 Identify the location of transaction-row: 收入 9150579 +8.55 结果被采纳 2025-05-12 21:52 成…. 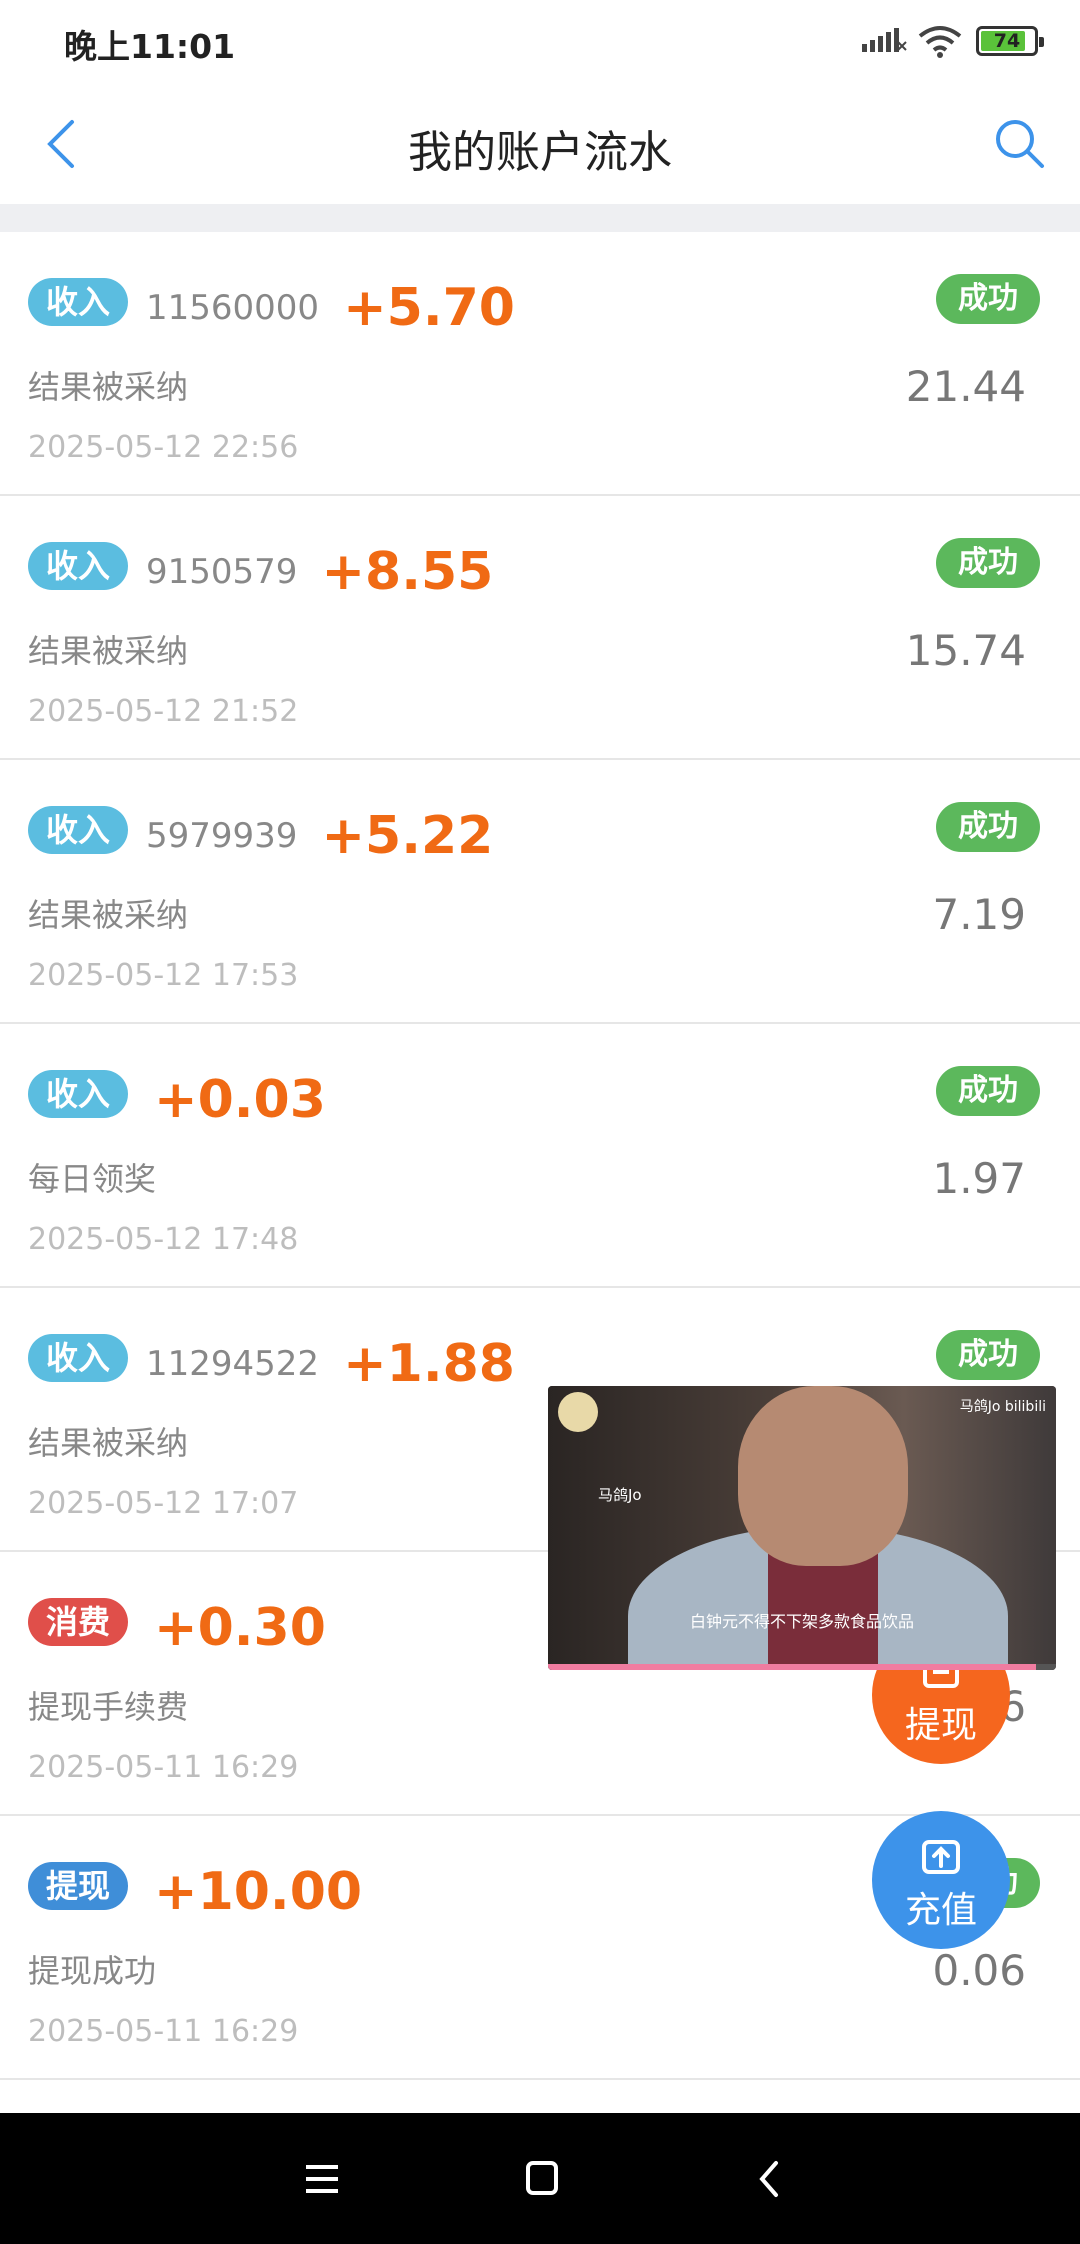
(540, 628).